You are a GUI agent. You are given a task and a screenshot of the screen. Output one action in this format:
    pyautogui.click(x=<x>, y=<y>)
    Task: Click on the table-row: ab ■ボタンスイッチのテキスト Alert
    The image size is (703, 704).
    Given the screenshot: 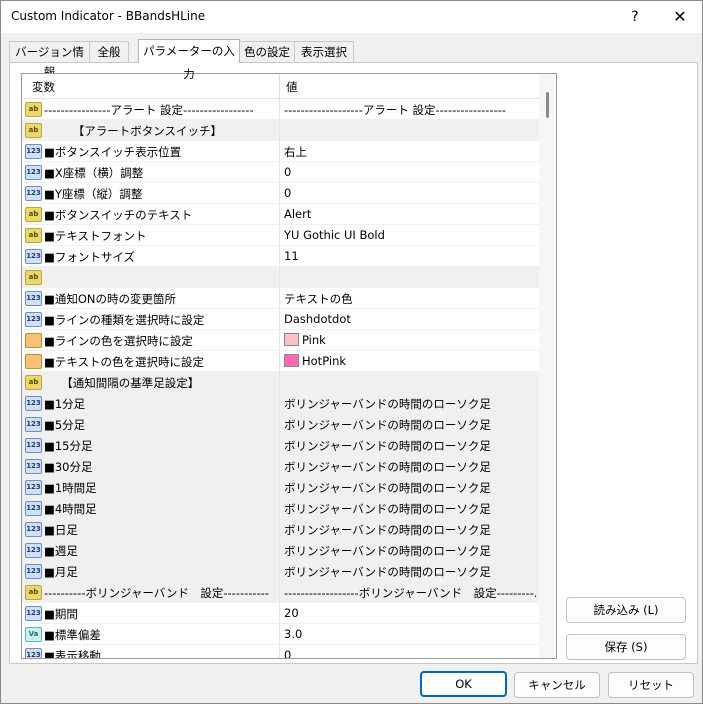 What is the action you would take?
    pyautogui.click(x=280, y=214)
    